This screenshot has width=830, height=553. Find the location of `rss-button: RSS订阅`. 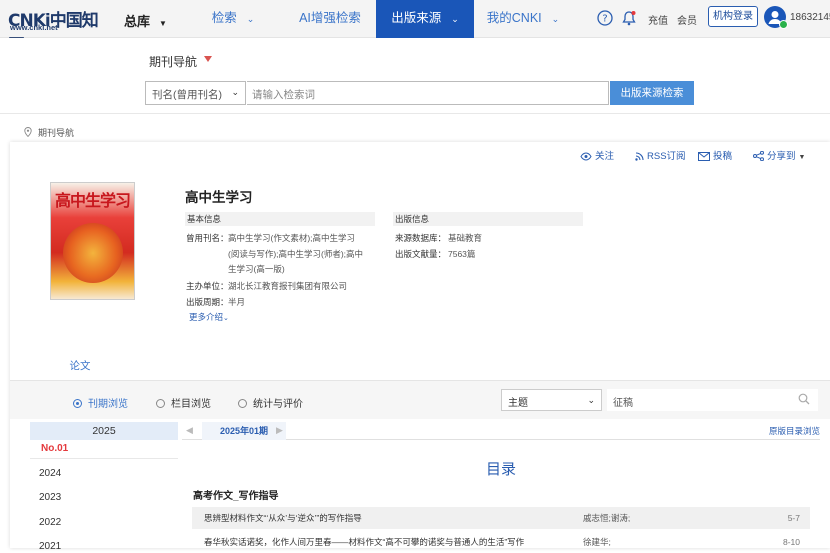

rss-button: RSS订阅 is located at coordinates (660, 155).